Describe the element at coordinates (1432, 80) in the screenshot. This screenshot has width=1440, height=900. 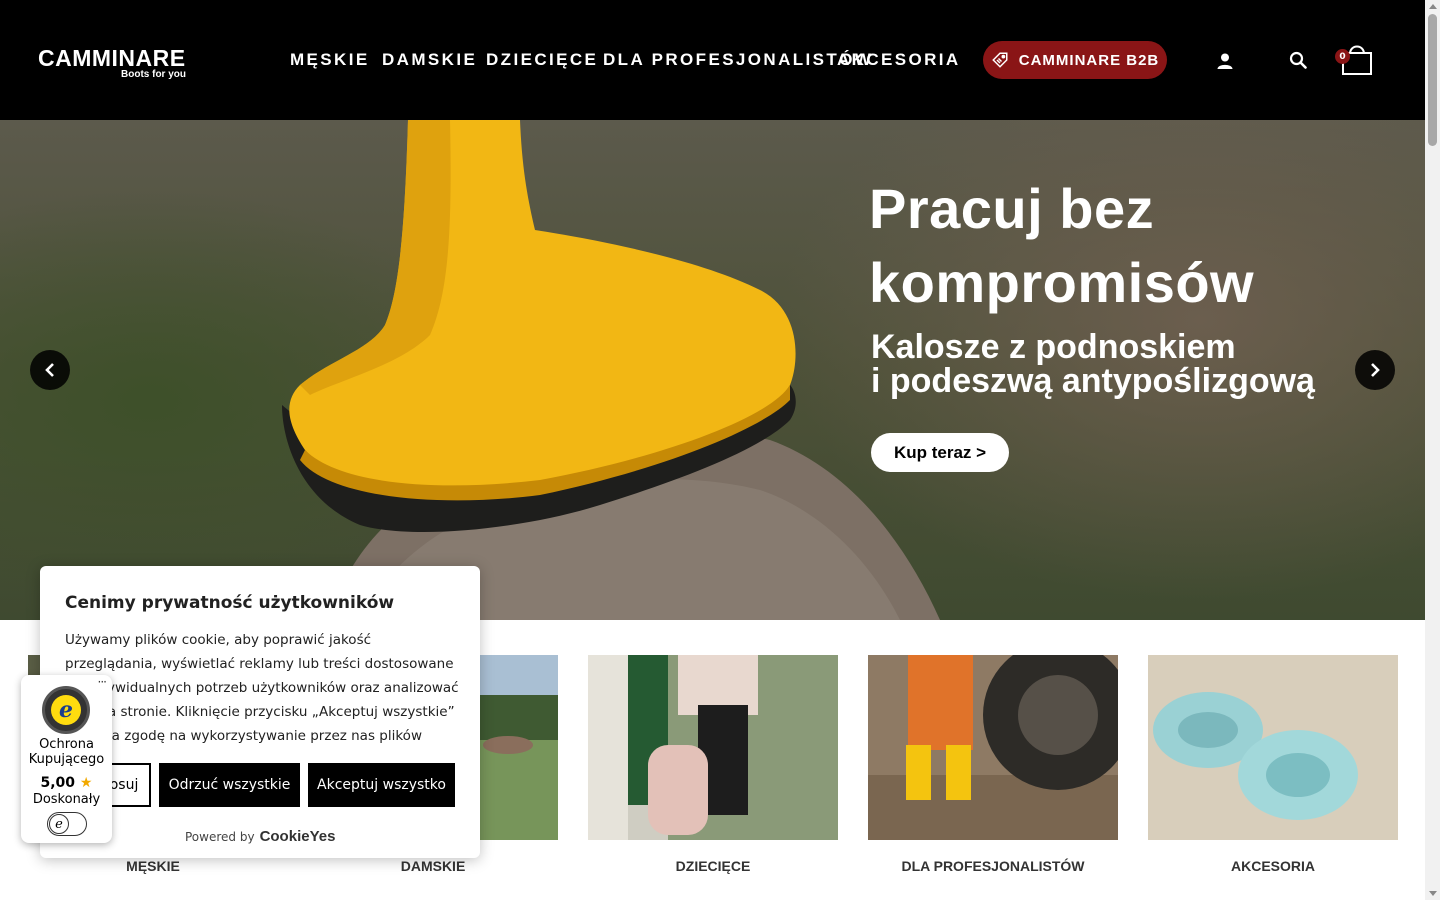
I see `scrollbar-thumb` at that location.